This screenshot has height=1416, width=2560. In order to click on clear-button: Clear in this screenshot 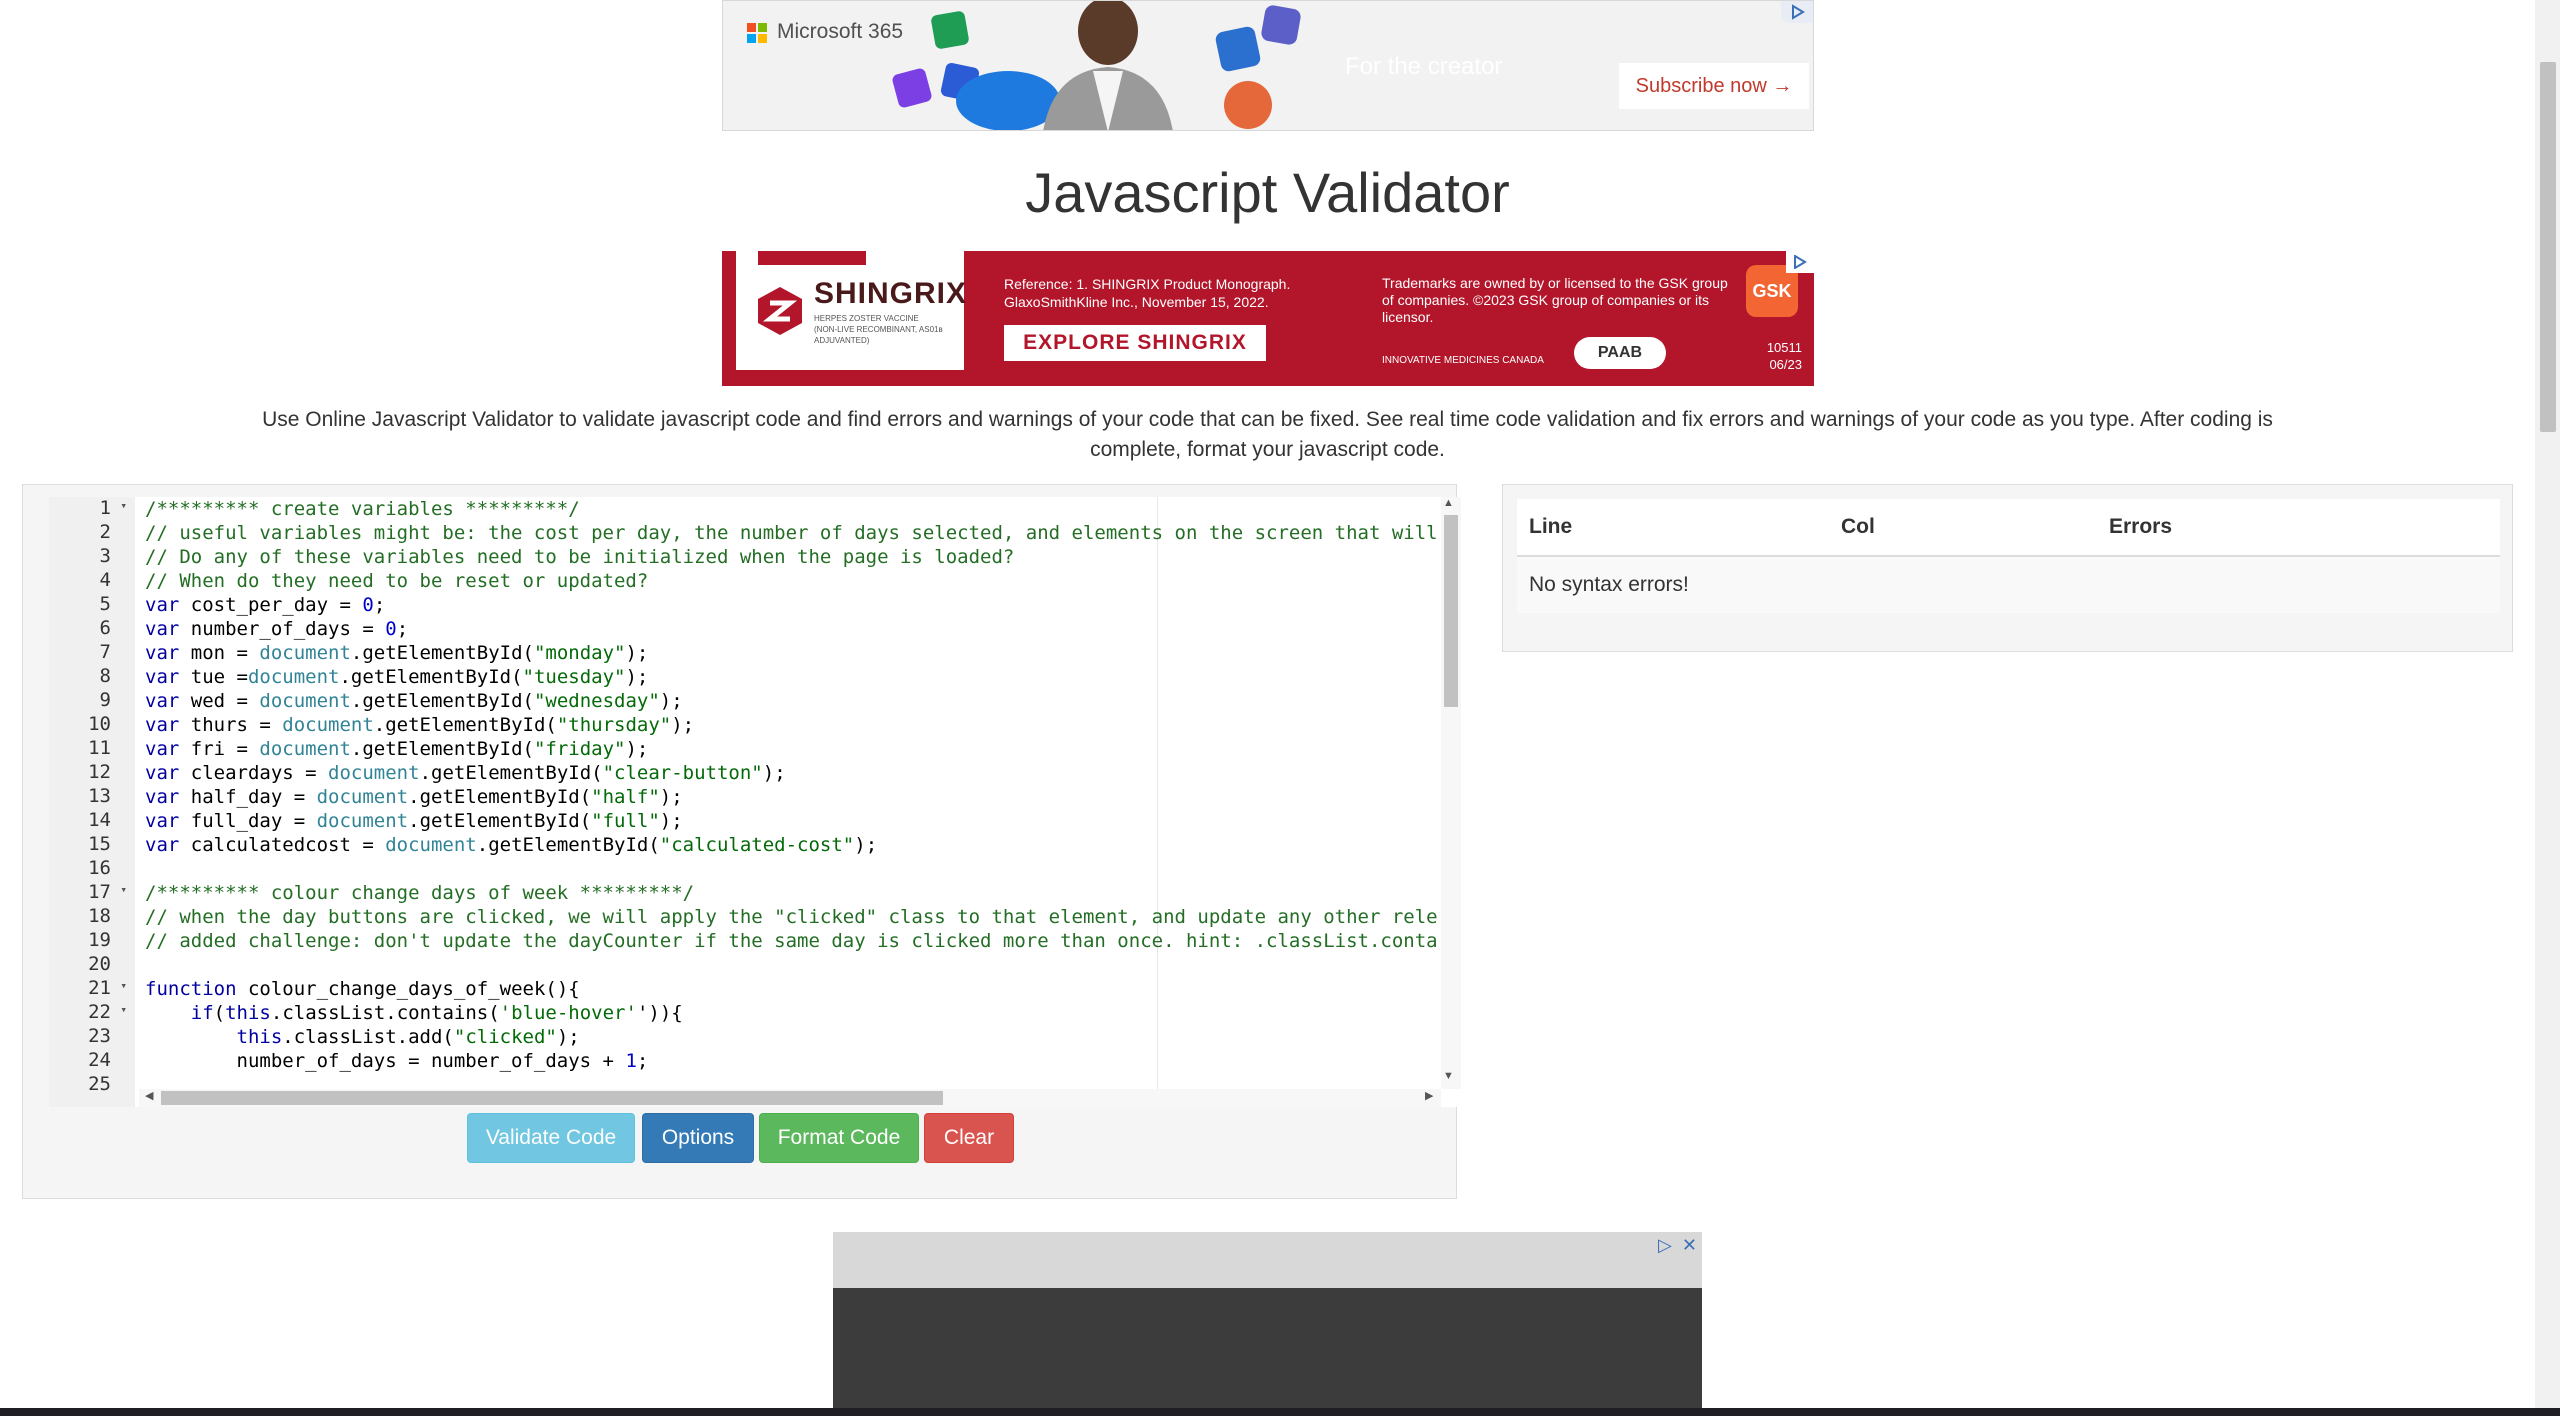, I will do `click(969, 1138)`.